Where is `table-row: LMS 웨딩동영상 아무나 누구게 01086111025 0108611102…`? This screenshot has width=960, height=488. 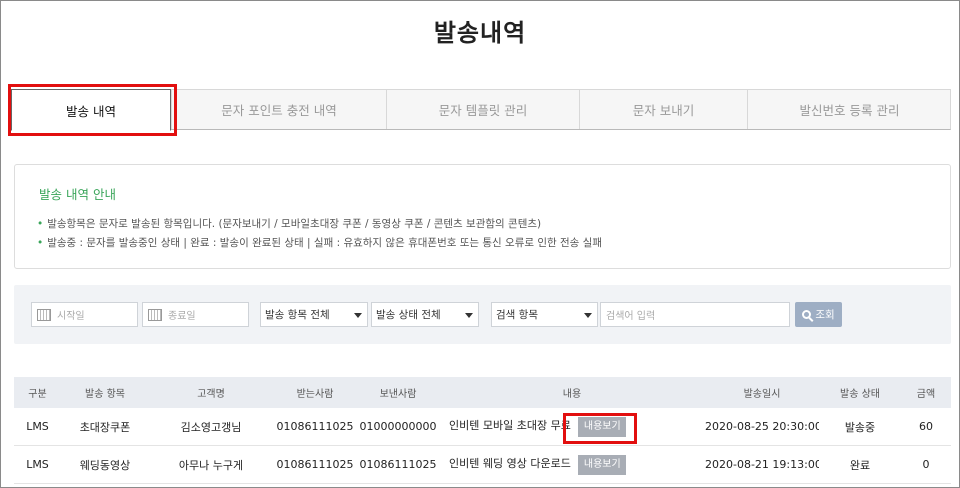 table-row: LMS 웨딩동영상 아무나 누구게 01086111025 0108611102… is located at coordinates (482, 465).